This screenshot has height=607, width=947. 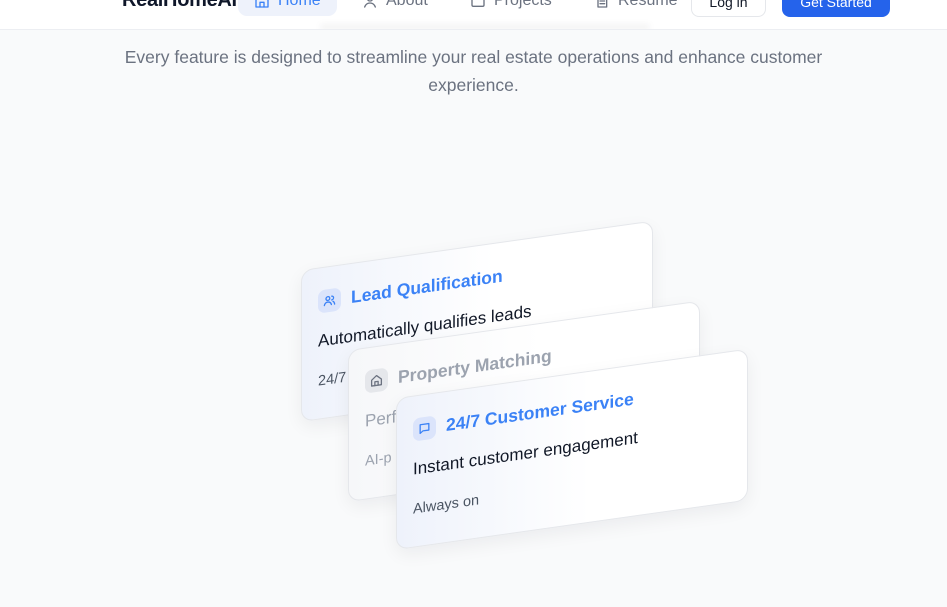 I want to click on get-started-button: Get Started, so click(x=836, y=8).